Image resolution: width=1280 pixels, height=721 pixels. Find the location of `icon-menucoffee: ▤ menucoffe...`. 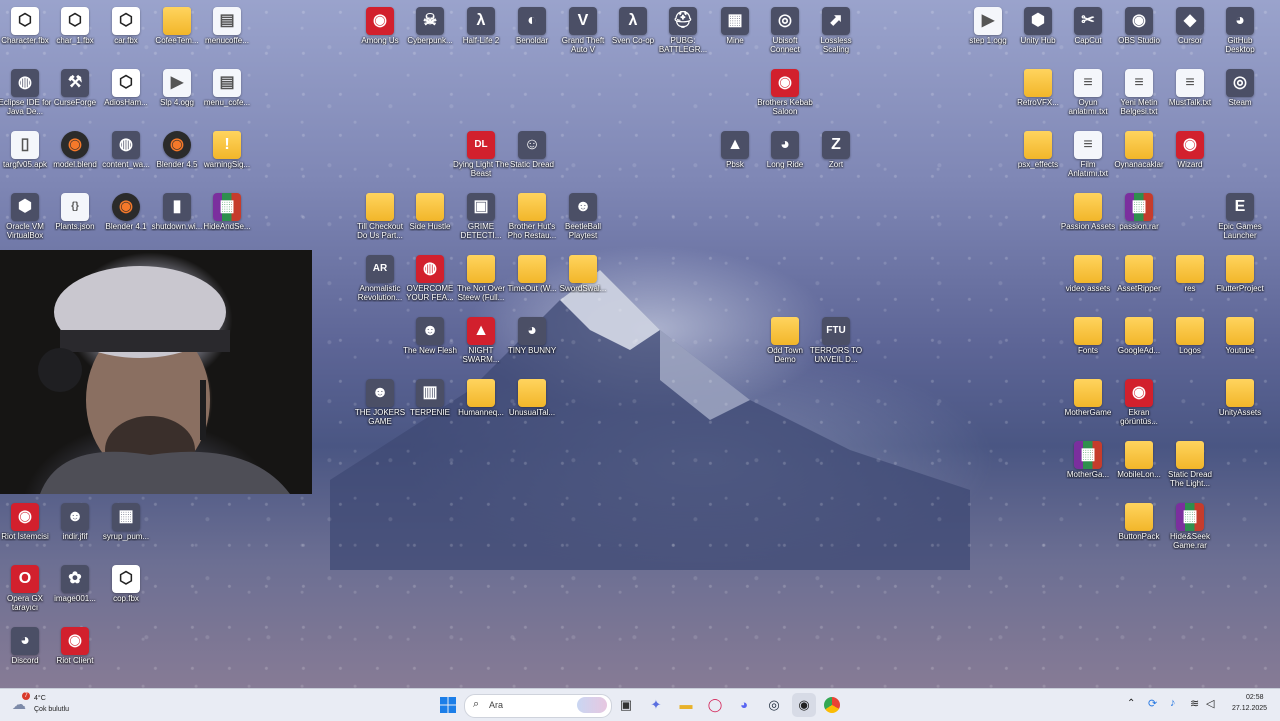

icon-menucoffee: ▤ menucoffe... is located at coordinates (227, 33).